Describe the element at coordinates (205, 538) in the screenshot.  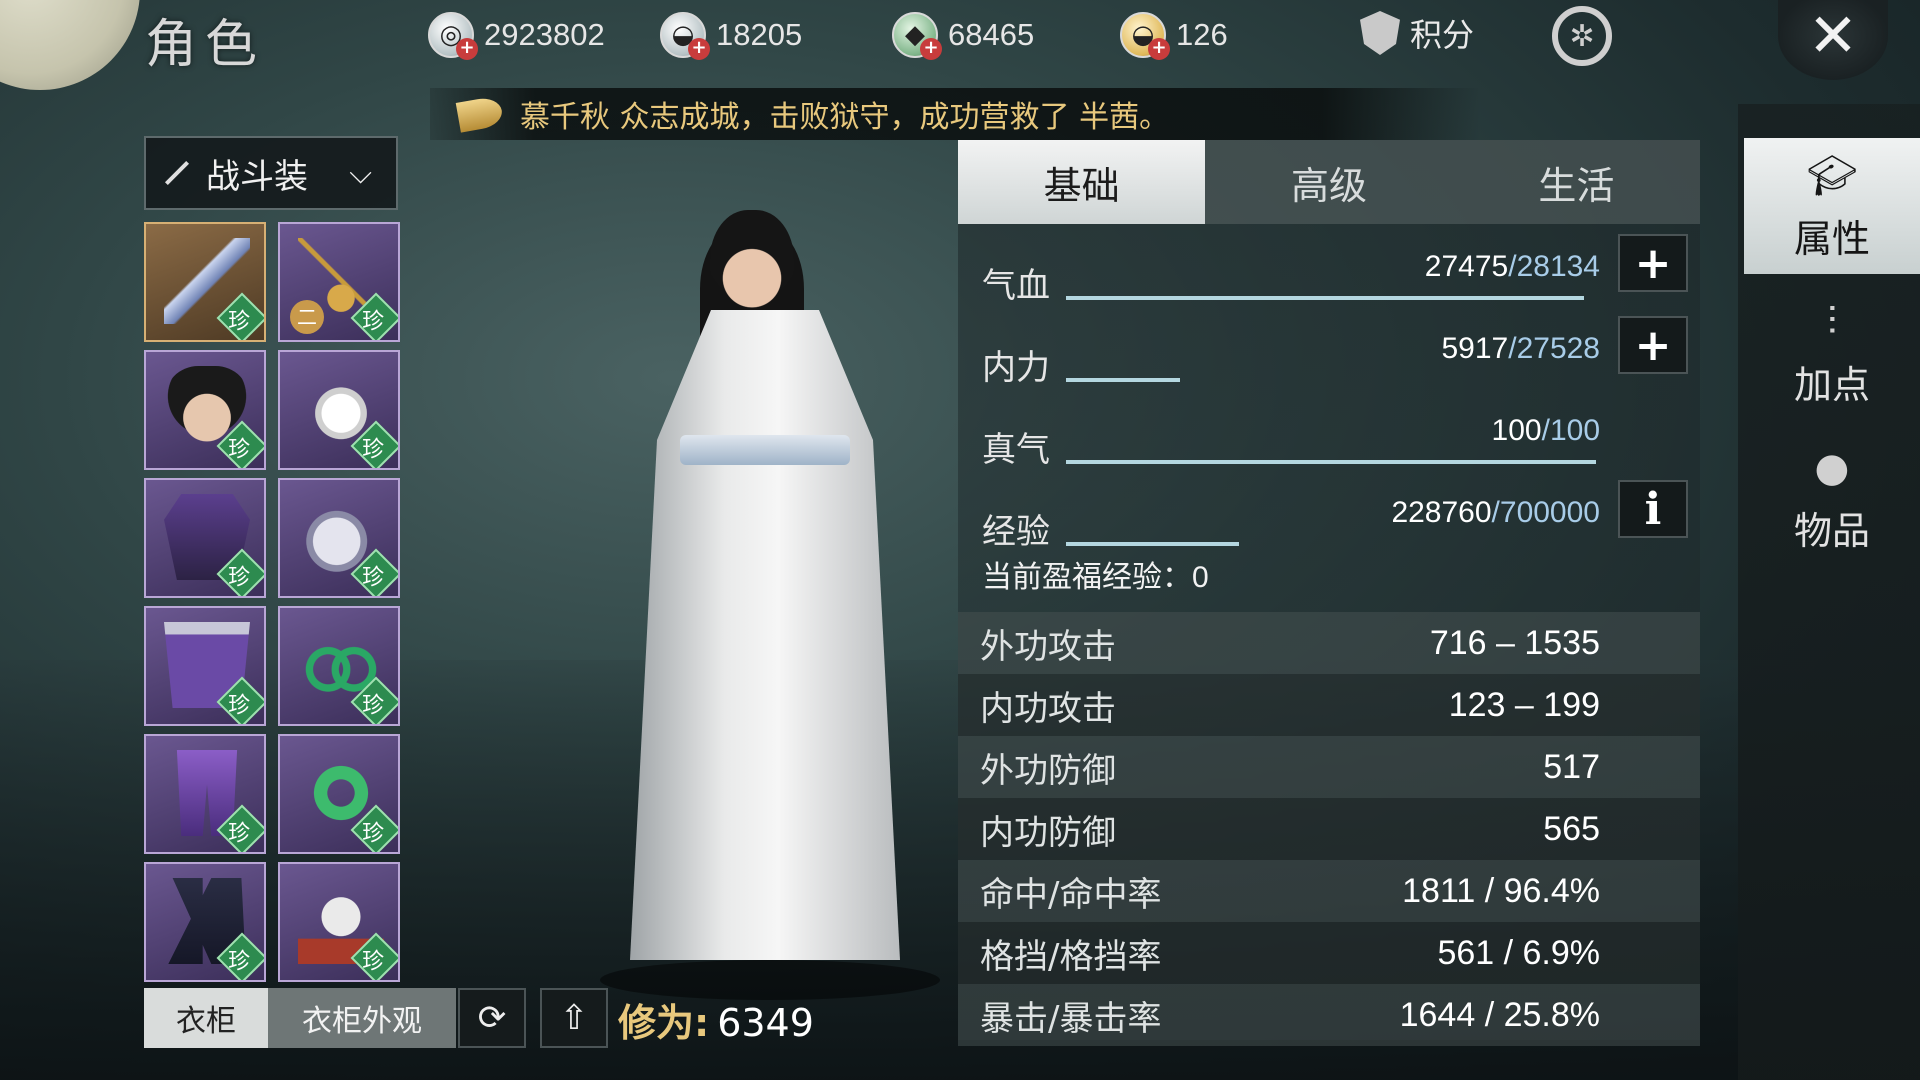
I see `equip-slot-chest: 珍` at that location.